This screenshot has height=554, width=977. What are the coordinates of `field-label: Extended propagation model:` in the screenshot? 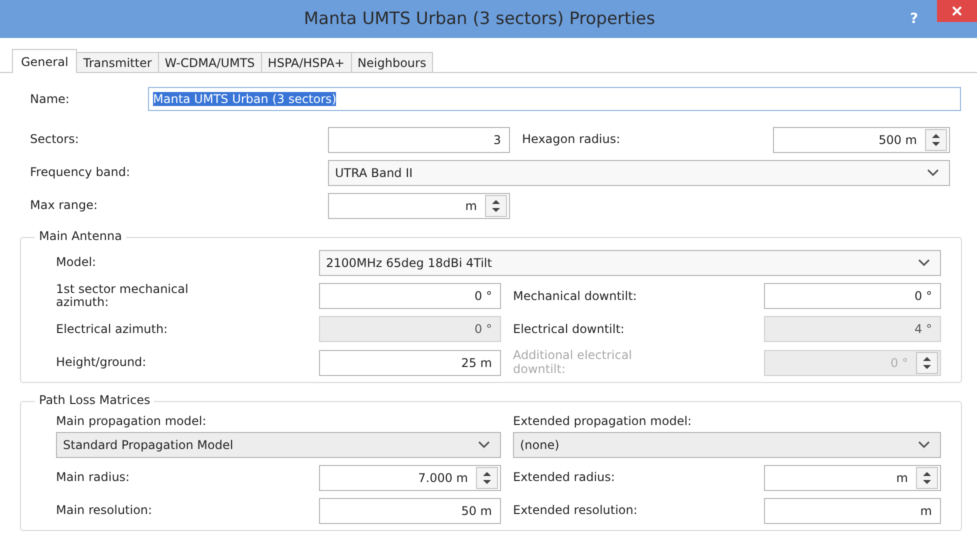 It's located at (603, 421).